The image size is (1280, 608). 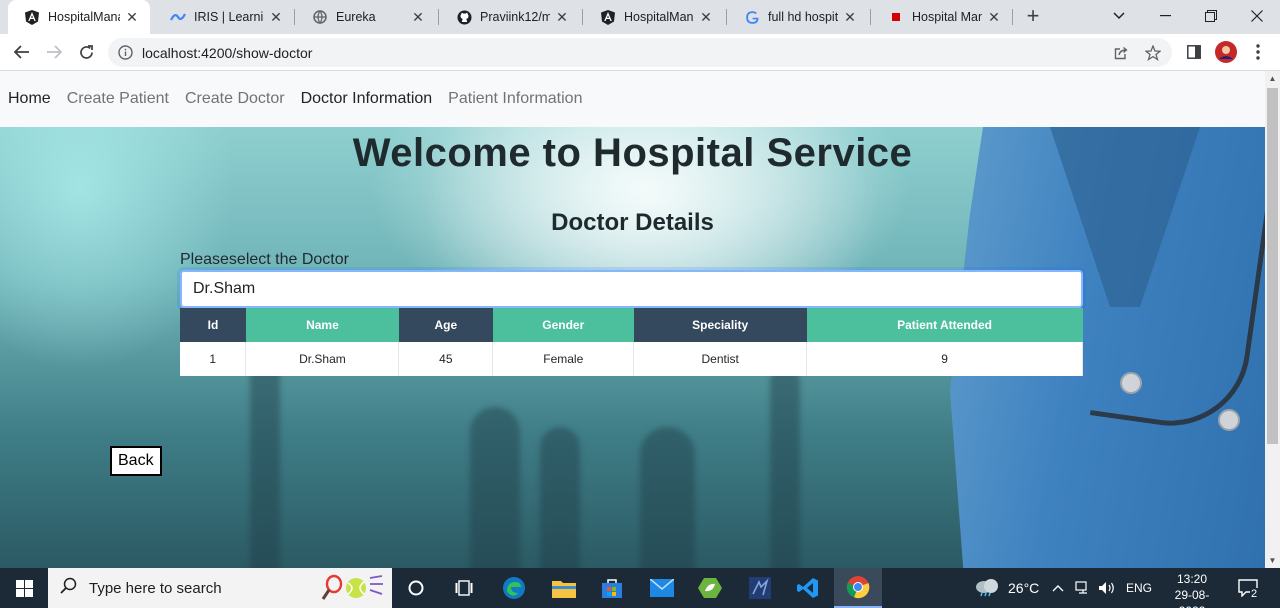 I want to click on globe-icon, so click(x=320, y=17).